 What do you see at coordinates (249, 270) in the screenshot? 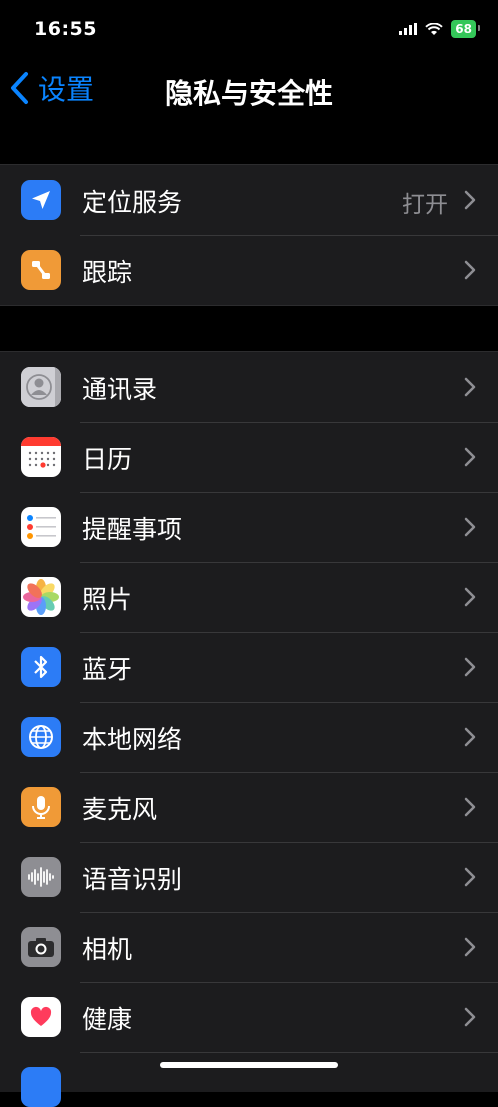
I see `row-tracking: 跟踪` at bounding box center [249, 270].